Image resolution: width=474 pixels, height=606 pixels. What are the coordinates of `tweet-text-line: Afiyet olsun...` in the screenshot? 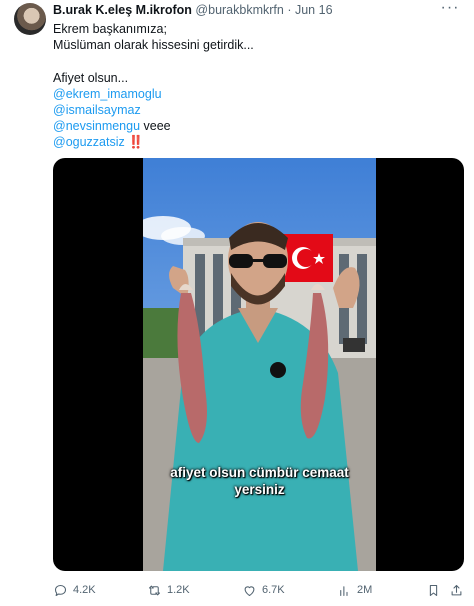 It's located at (91, 77).